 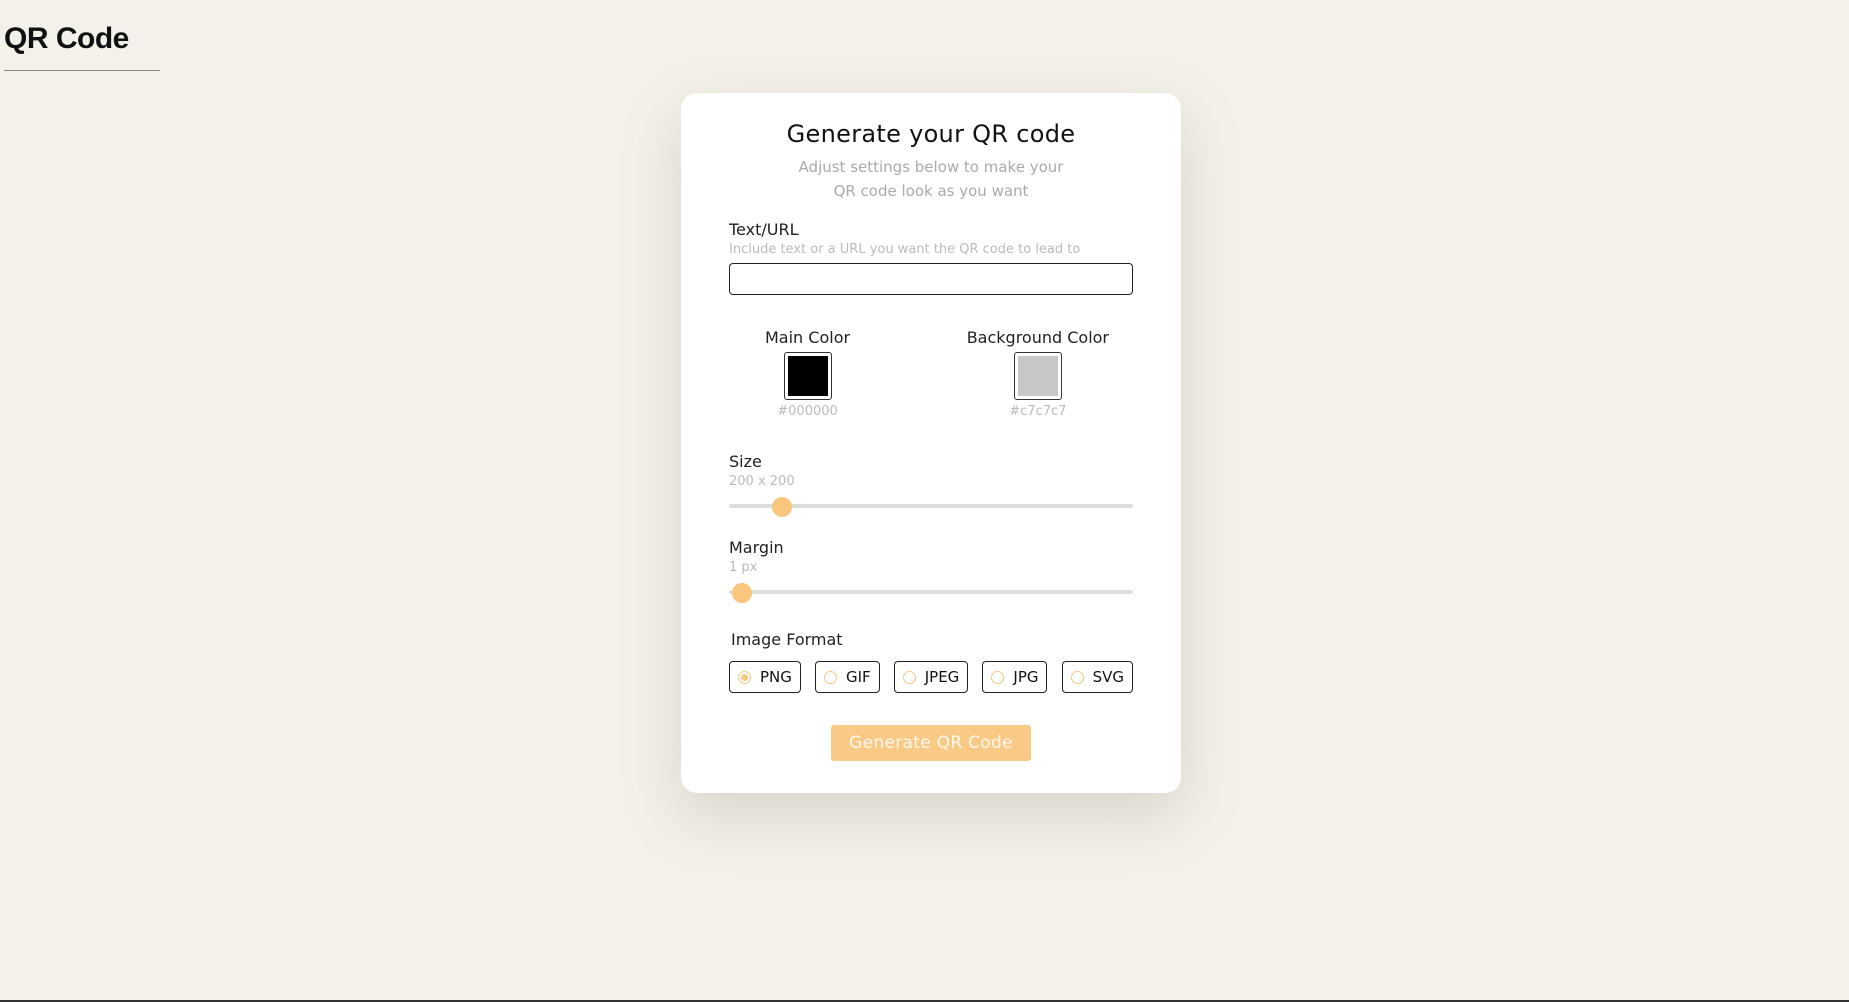 I want to click on page-header: QR Code, so click(x=82, y=44).